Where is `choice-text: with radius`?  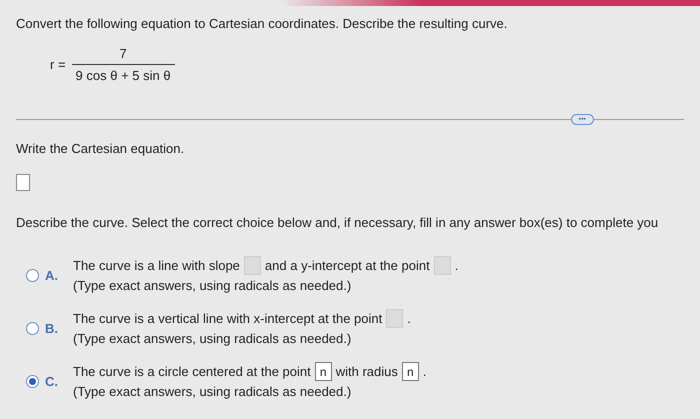 choice-text: with radius is located at coordinates (367, 372).